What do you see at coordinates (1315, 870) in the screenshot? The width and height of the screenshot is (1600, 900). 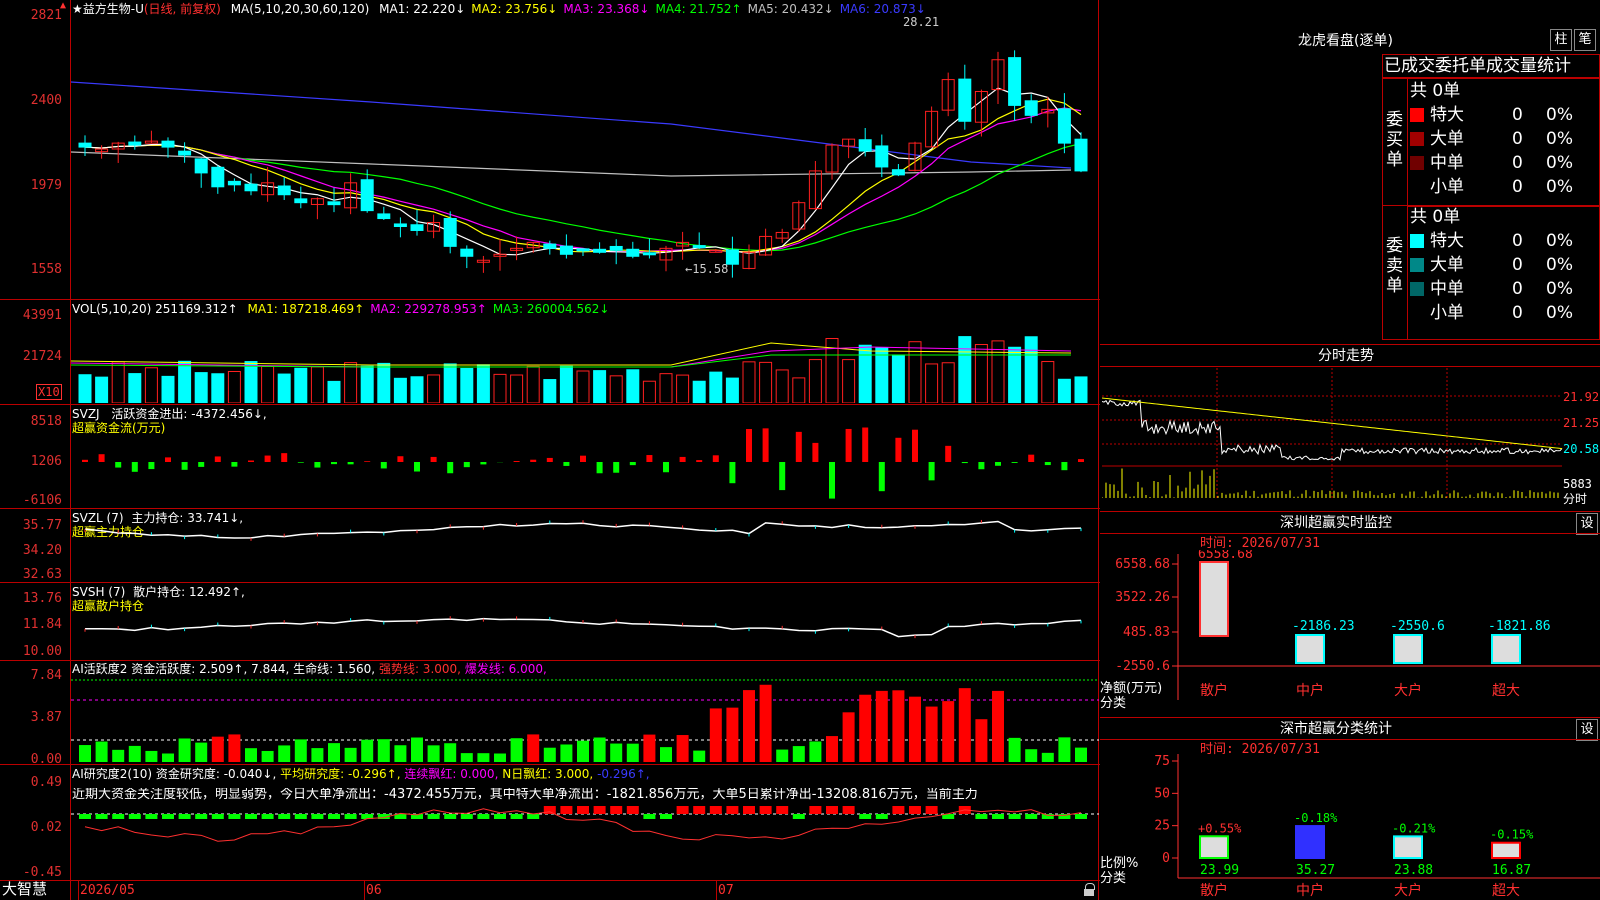 I see `sh-bar-value: 35.27` at bounding box center [1315, 870].